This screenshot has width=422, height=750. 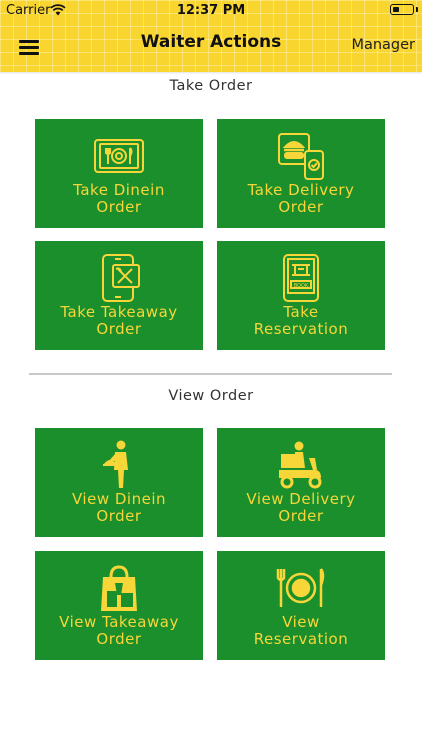 What do you see at coordinates (301, 630) in the screenshot?
I see `tile-label: View Reservation` at bounding box center [301, 630].